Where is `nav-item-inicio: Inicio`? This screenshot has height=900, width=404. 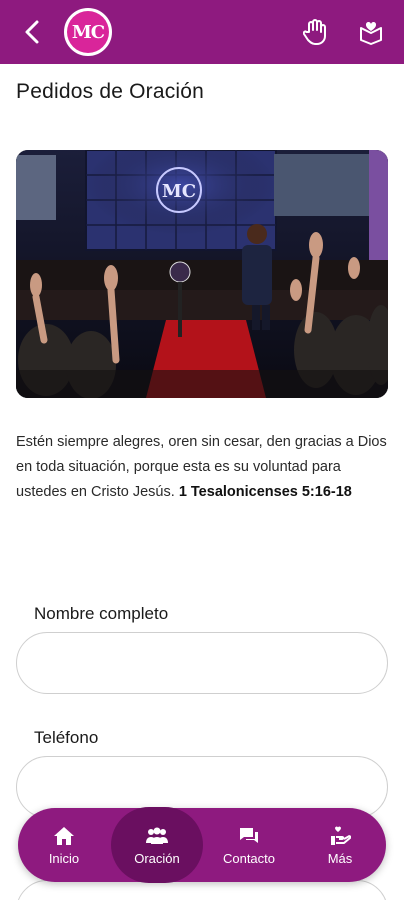 nav-item-inicio: Inicio is located at coordinates (64, 845).